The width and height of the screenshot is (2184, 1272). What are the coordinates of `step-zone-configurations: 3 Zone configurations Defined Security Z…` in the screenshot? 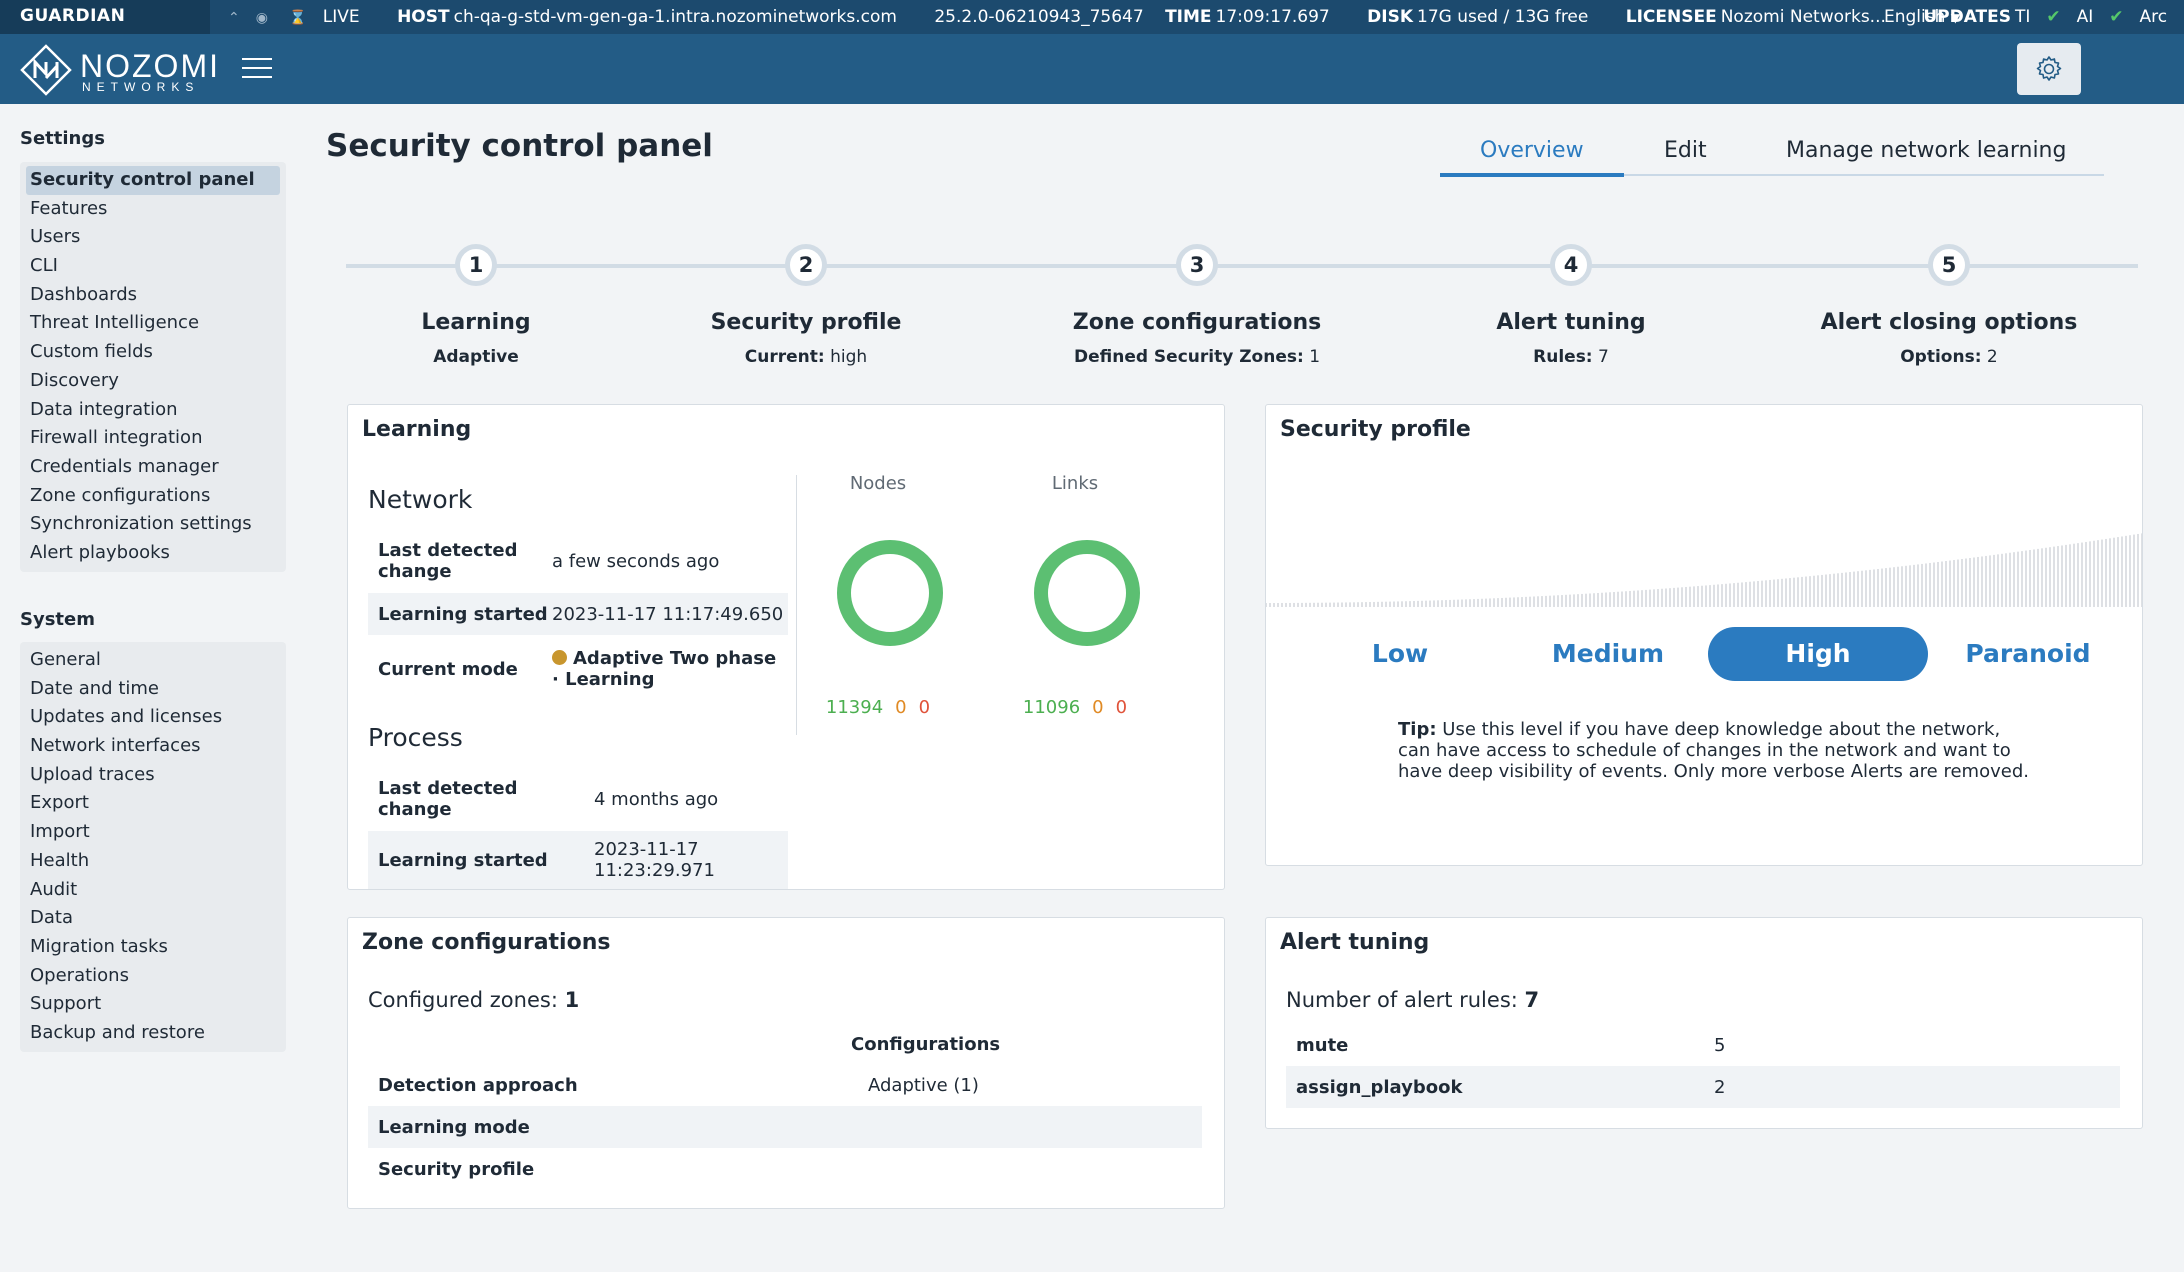 It's located at (1197, 305).